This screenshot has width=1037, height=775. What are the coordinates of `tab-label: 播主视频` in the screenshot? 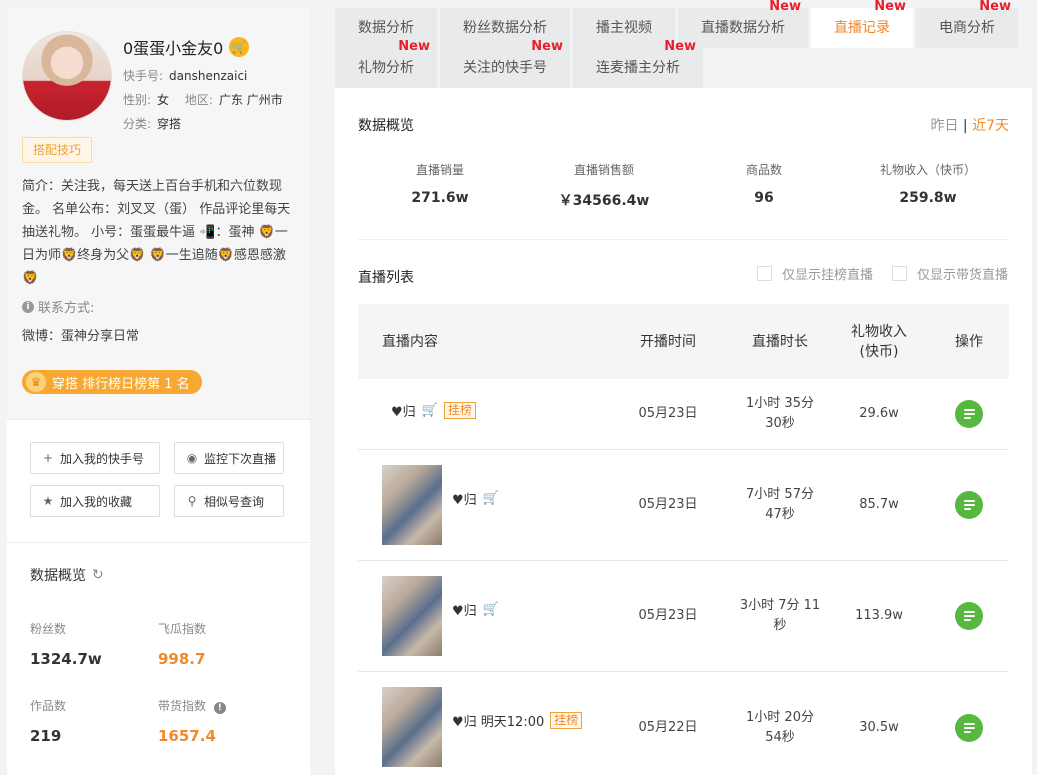 It's located at (624, 28).